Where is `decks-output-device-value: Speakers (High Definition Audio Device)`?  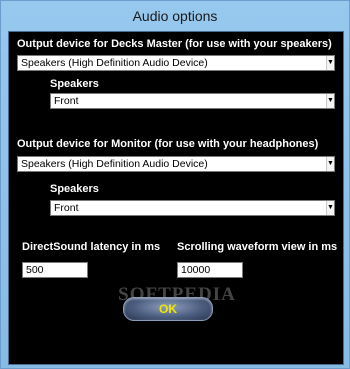 decks-output-device-value: Speakers (High Definition Audio Device) is located at coordinates (114, 63).